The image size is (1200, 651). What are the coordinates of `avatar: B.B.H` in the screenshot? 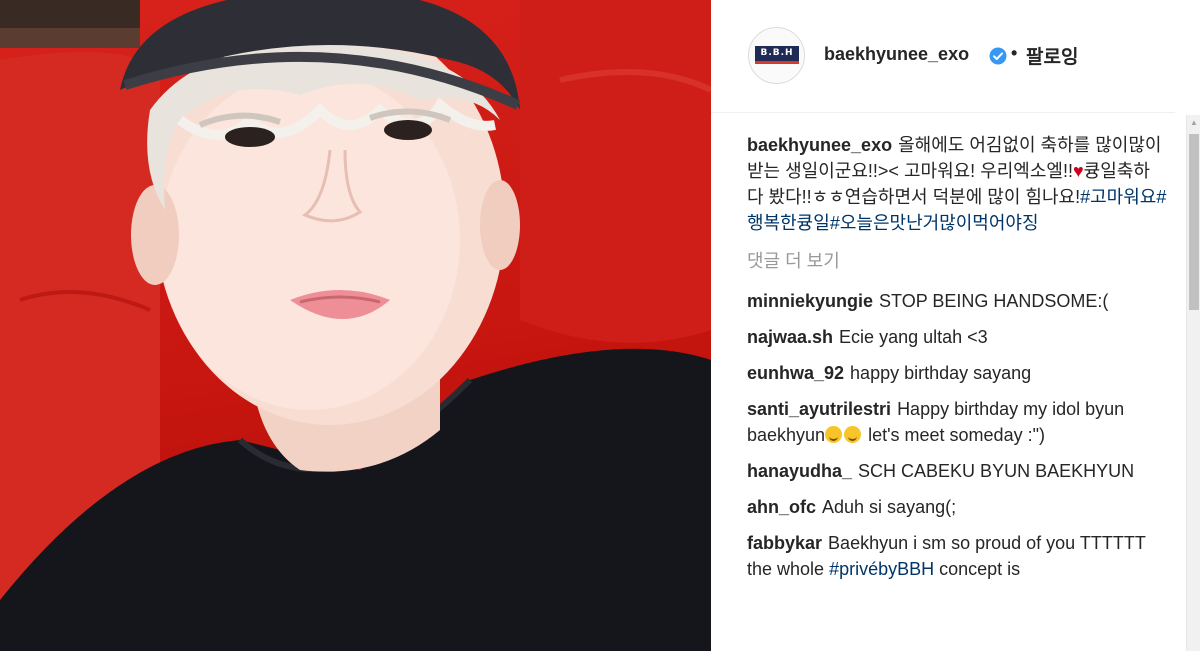 It's located at (776, 55).